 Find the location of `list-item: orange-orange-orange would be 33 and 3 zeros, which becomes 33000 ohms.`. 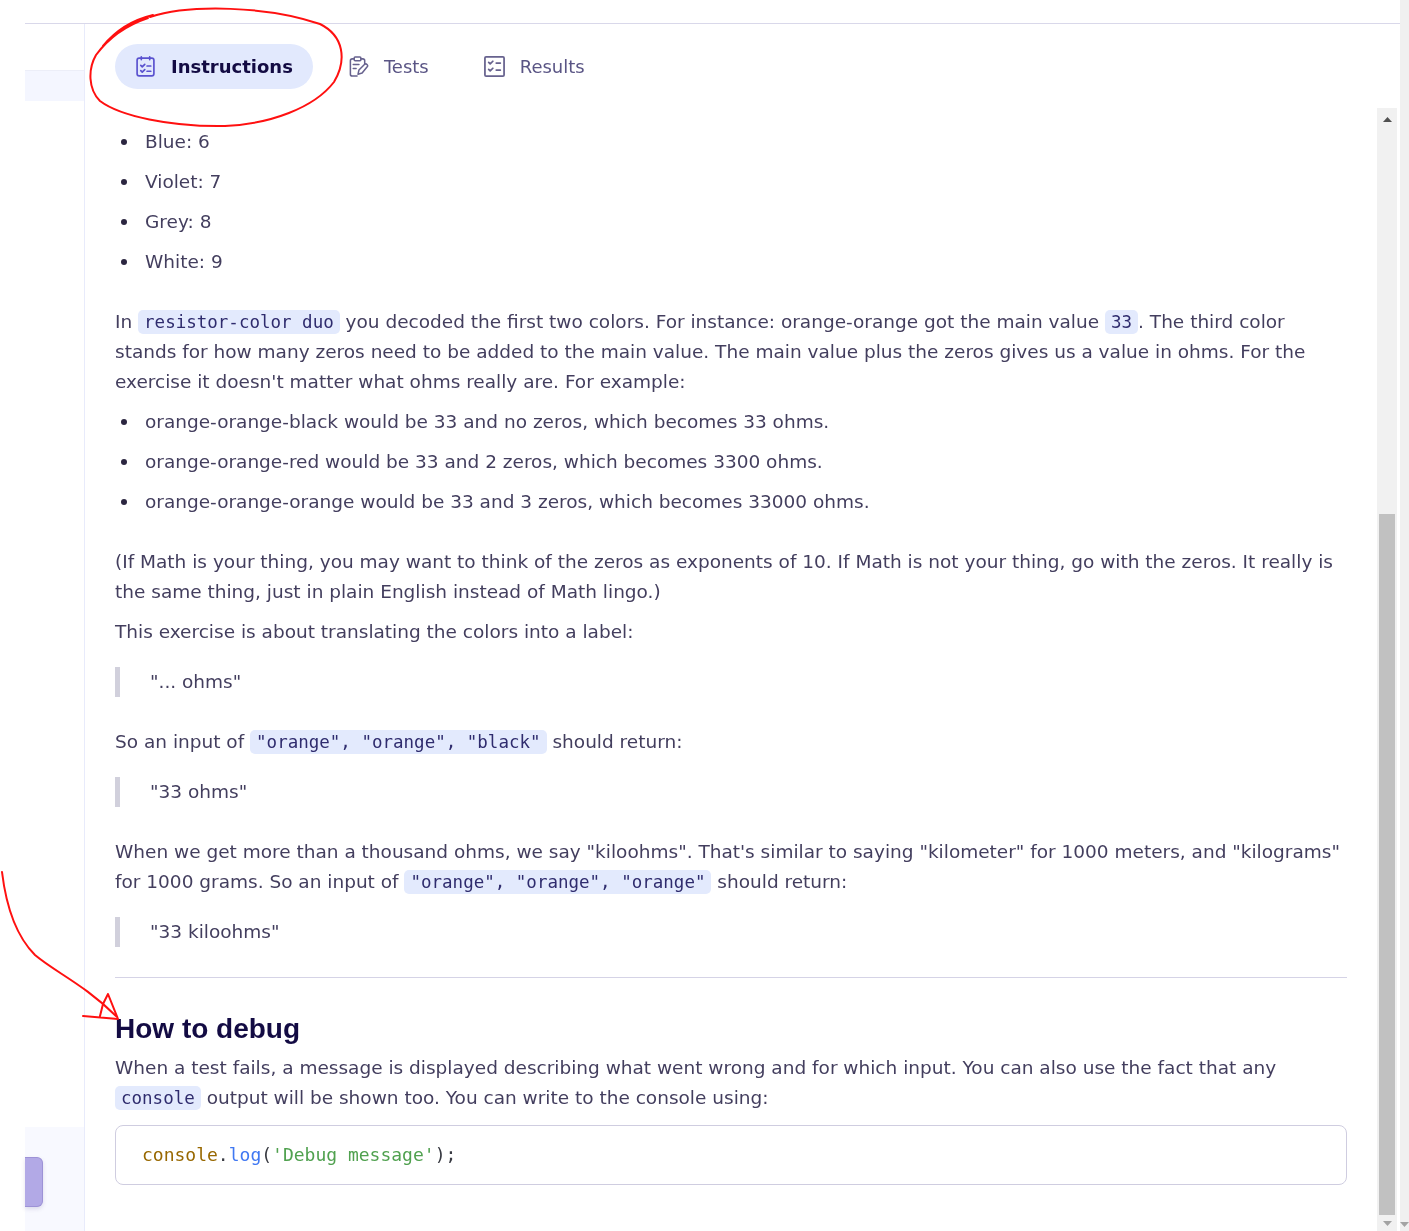

list-item: orange-orange-orange would be 33 and 3 zeros, which becomes 33000 ohms. is located at coordinates (507, 502).